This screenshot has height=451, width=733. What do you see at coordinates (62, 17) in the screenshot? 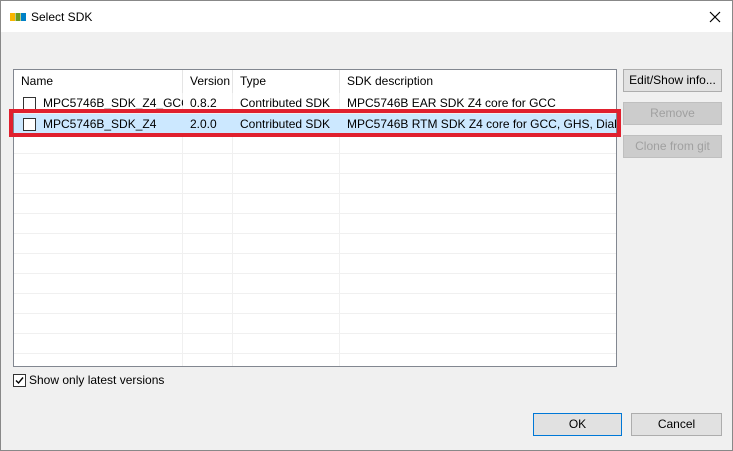
I see `window-title: Select SDK` at bounding box center [62, 17].